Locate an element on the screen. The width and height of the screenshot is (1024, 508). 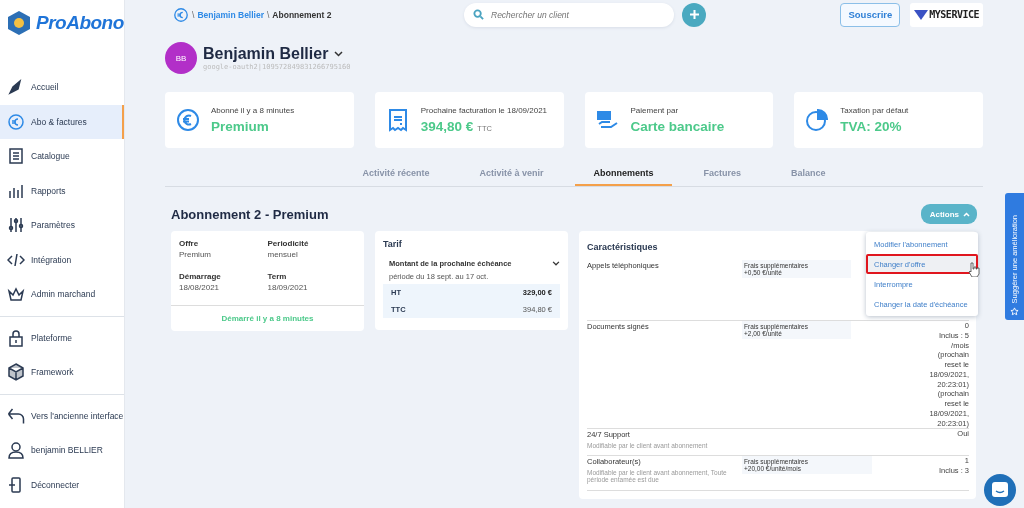
sidebar-item: Framework is located at coordinates (62, 372).